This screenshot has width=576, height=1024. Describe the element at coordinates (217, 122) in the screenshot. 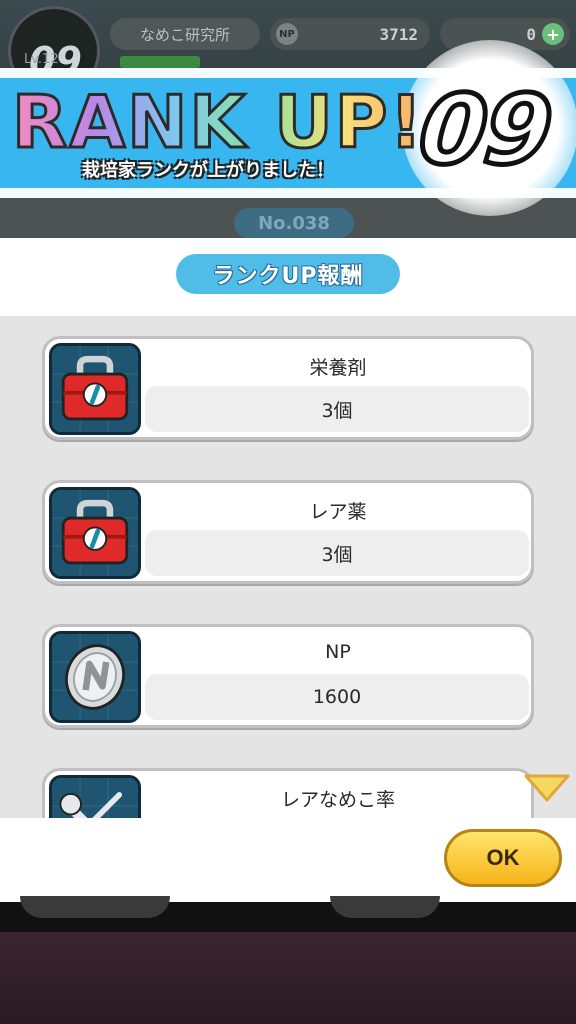

I see `rank-up-title: RANK UP!` at that location.